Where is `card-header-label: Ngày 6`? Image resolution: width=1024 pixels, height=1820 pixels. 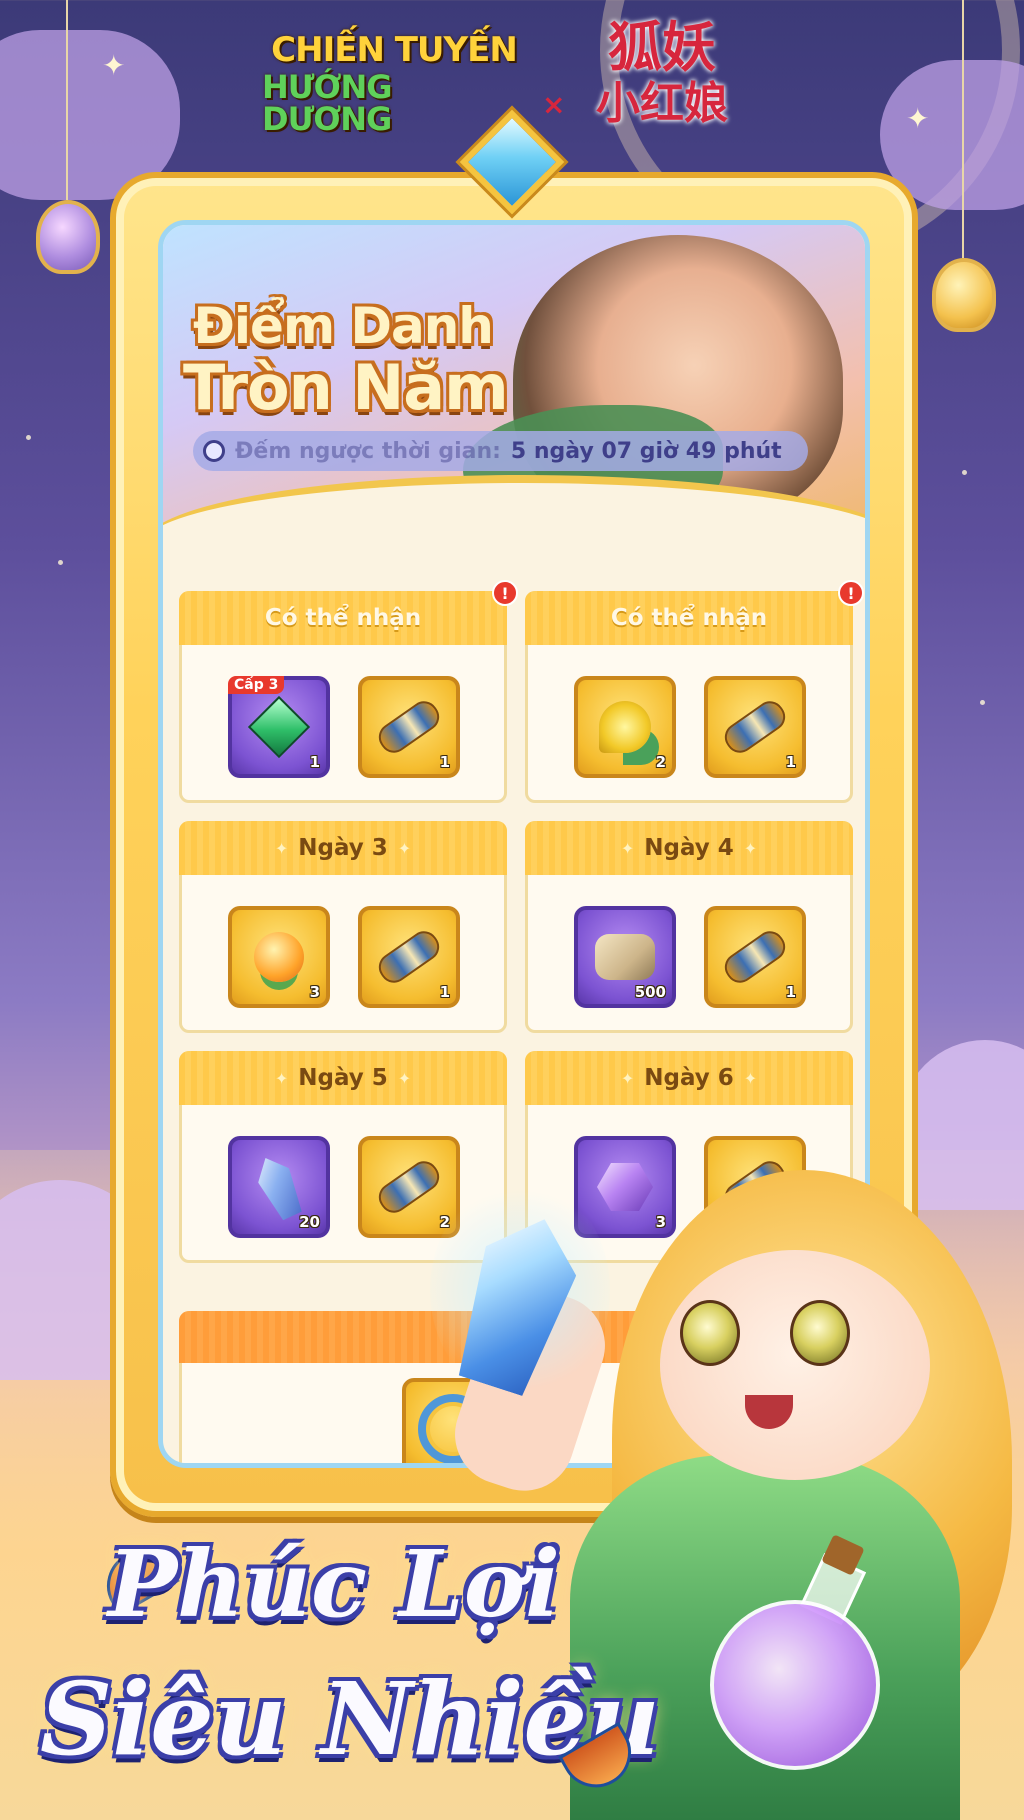 card-header-label: Ngày 6 is located at coordinates (689, 1078).